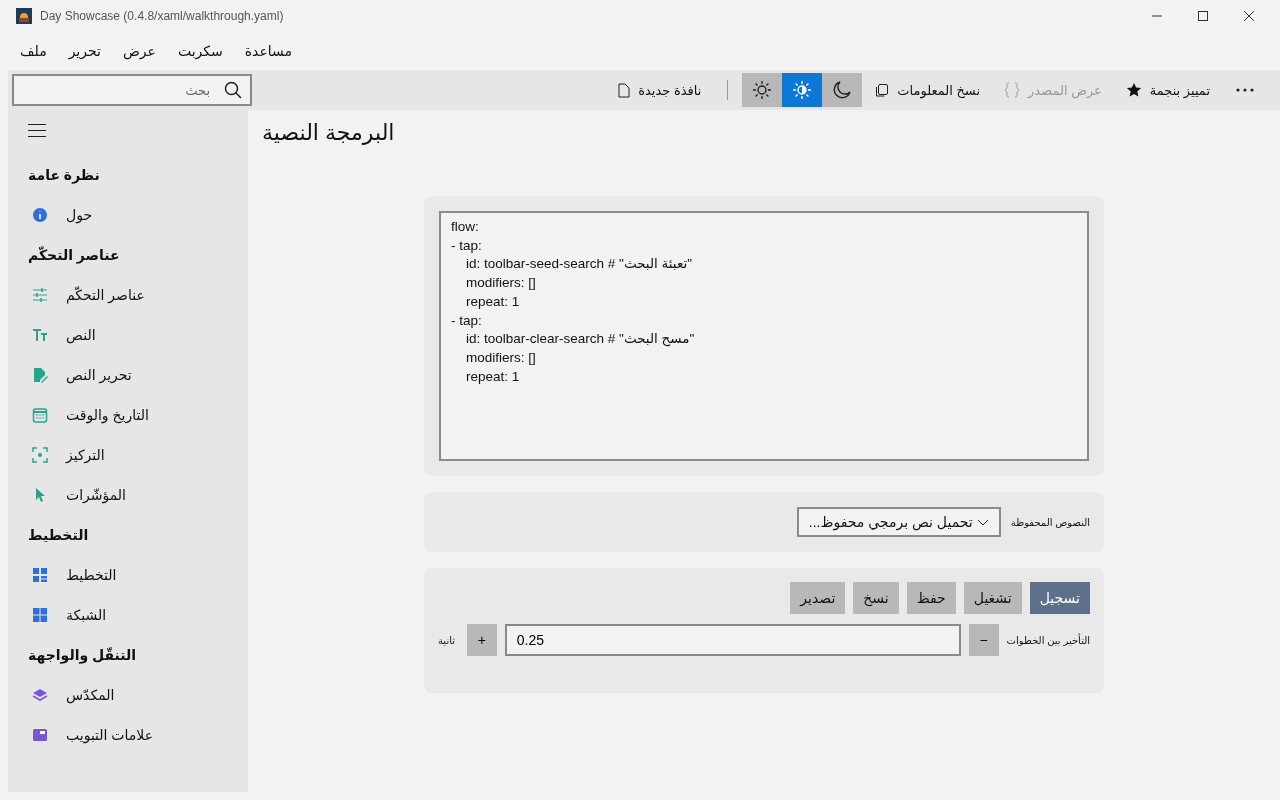 The image size is (1280, 800). I want to click on sidebar-item: التاريخ والوقت, so click(128, 415).